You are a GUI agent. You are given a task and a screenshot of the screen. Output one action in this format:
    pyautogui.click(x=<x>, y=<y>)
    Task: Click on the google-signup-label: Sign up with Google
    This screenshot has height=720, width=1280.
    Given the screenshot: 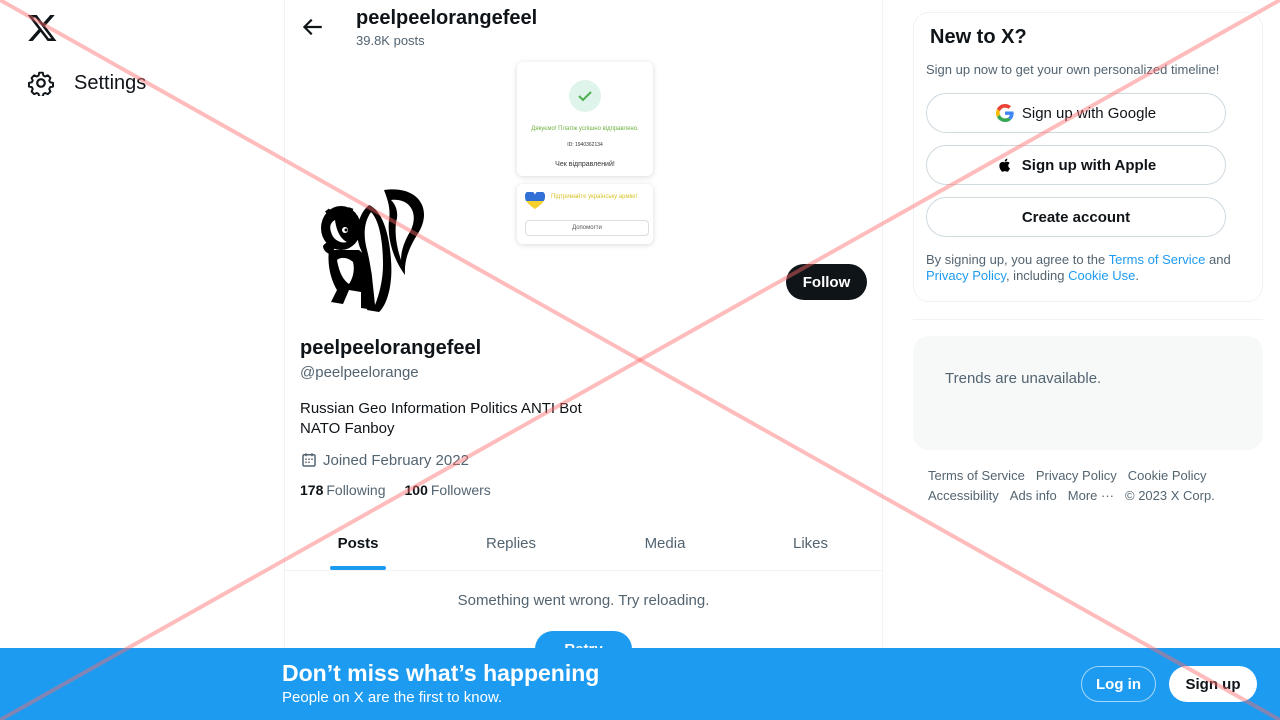 What is the action you would take?
    pyautogui.click(x=1089, y=113)
    